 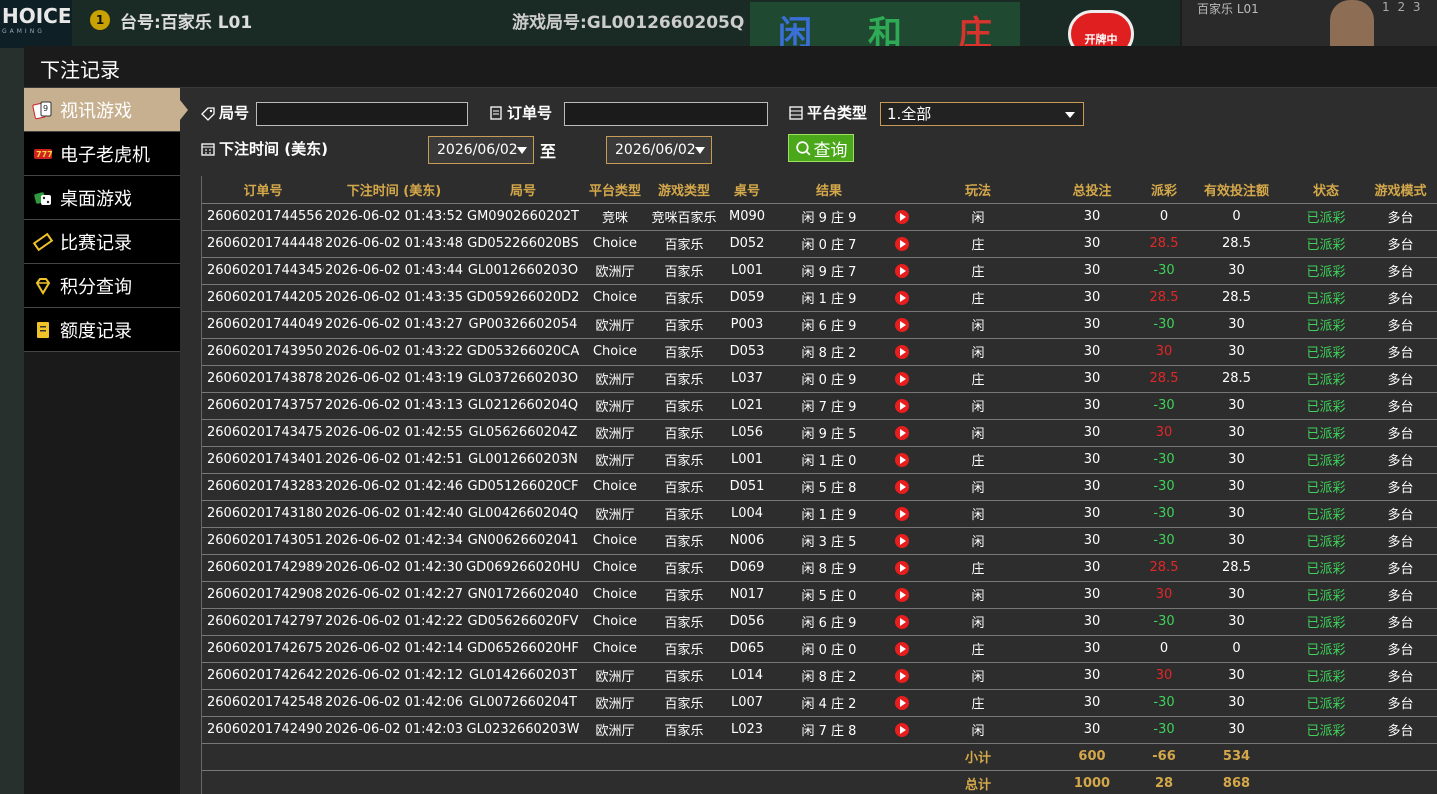 What do you see at coordinates (829, 433) in the screenshot?
I see `cell-result: 闲 9 庄 5` at bounding box center [829, 433].